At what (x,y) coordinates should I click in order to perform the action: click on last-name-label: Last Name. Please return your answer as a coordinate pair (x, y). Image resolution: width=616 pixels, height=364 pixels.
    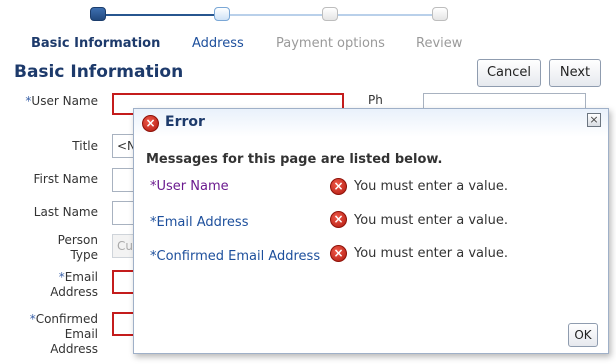
    Looking at the image, I should click on (65, 212).